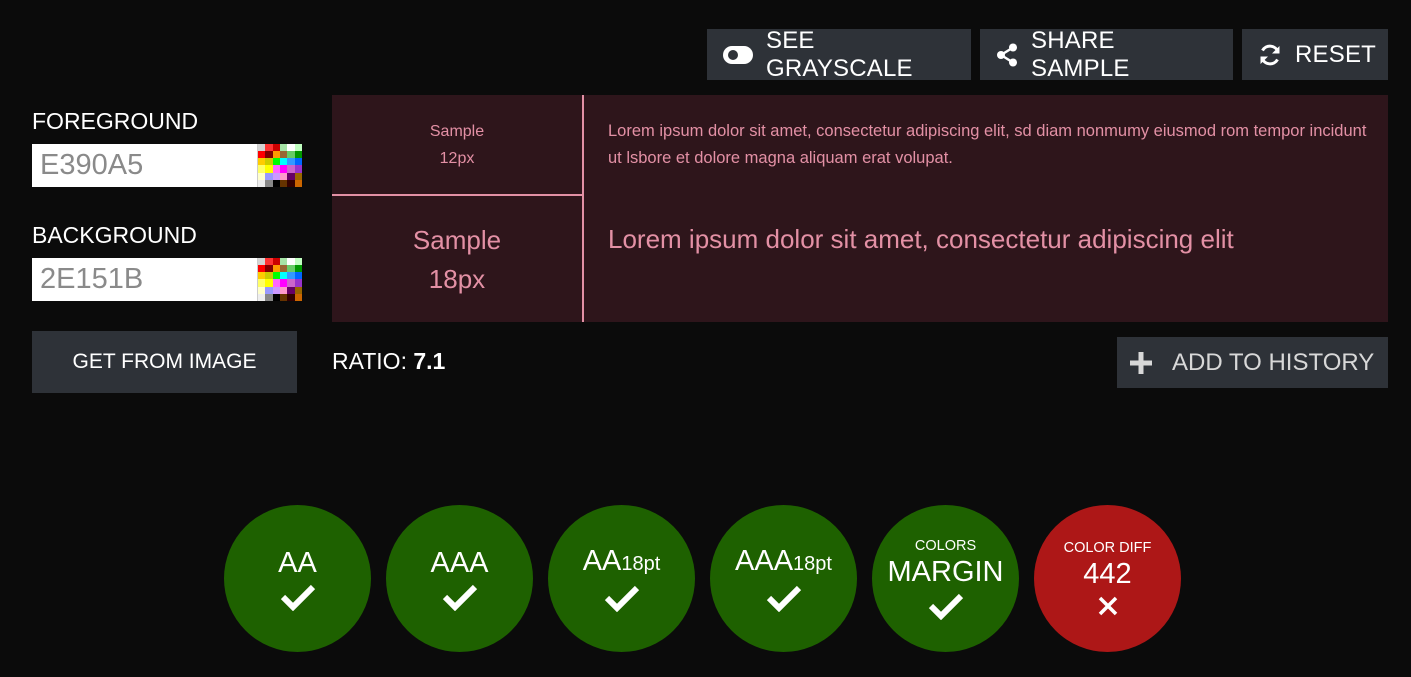 The height and width of the screenshot is (677, 1411). Describe the element at coordinates (812, 564) in the screenshot. I see `aaa-18pt-sub: 18pt` at that location.